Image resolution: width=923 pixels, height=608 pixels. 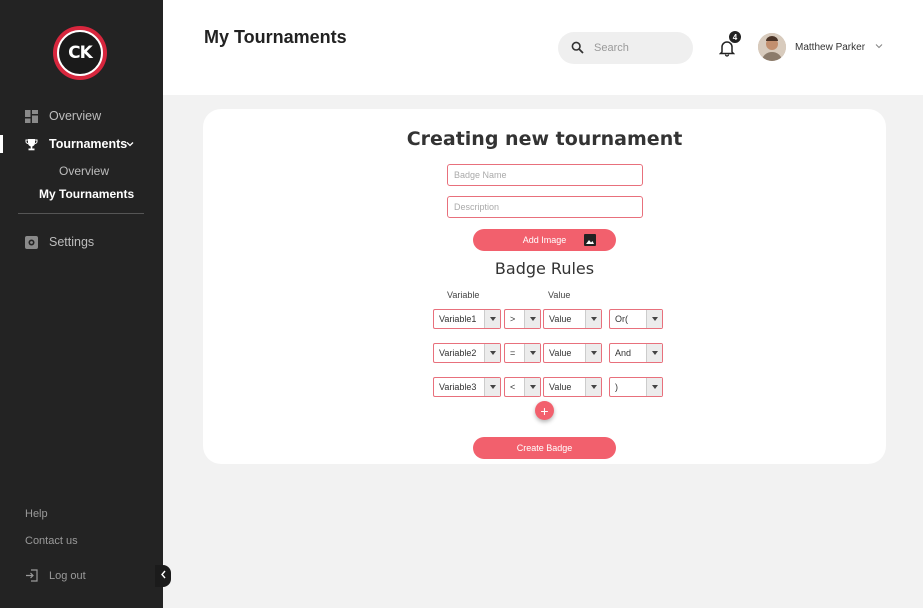 I want to click on collapse-sidebar-button, so click(x=163, y=576).